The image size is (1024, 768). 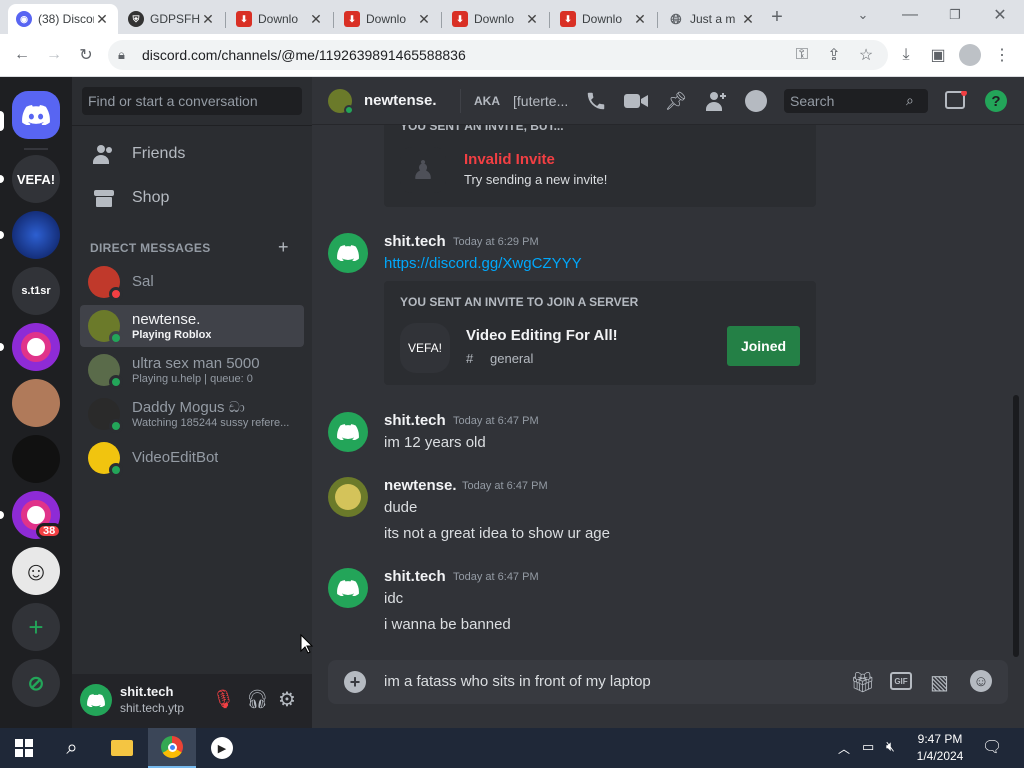 I want to click on bookmark-star-icon: ☆, so click(x=866, y=55).